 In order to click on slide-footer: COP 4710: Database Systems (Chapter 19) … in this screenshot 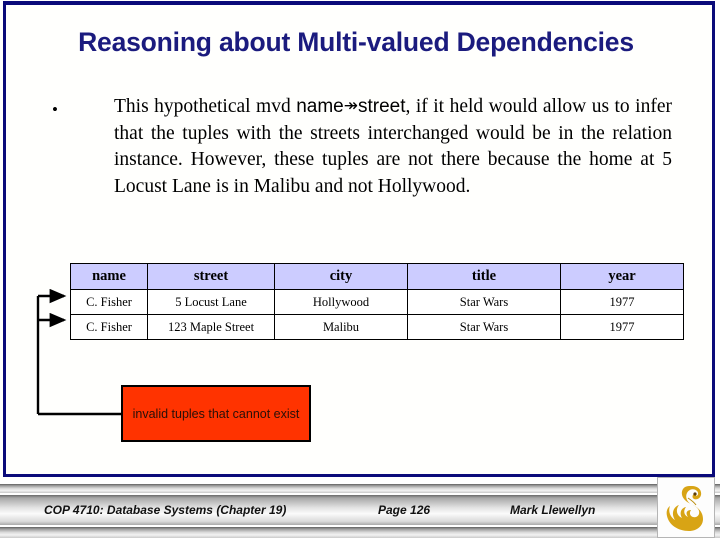, I will do `click(360, 512)`.